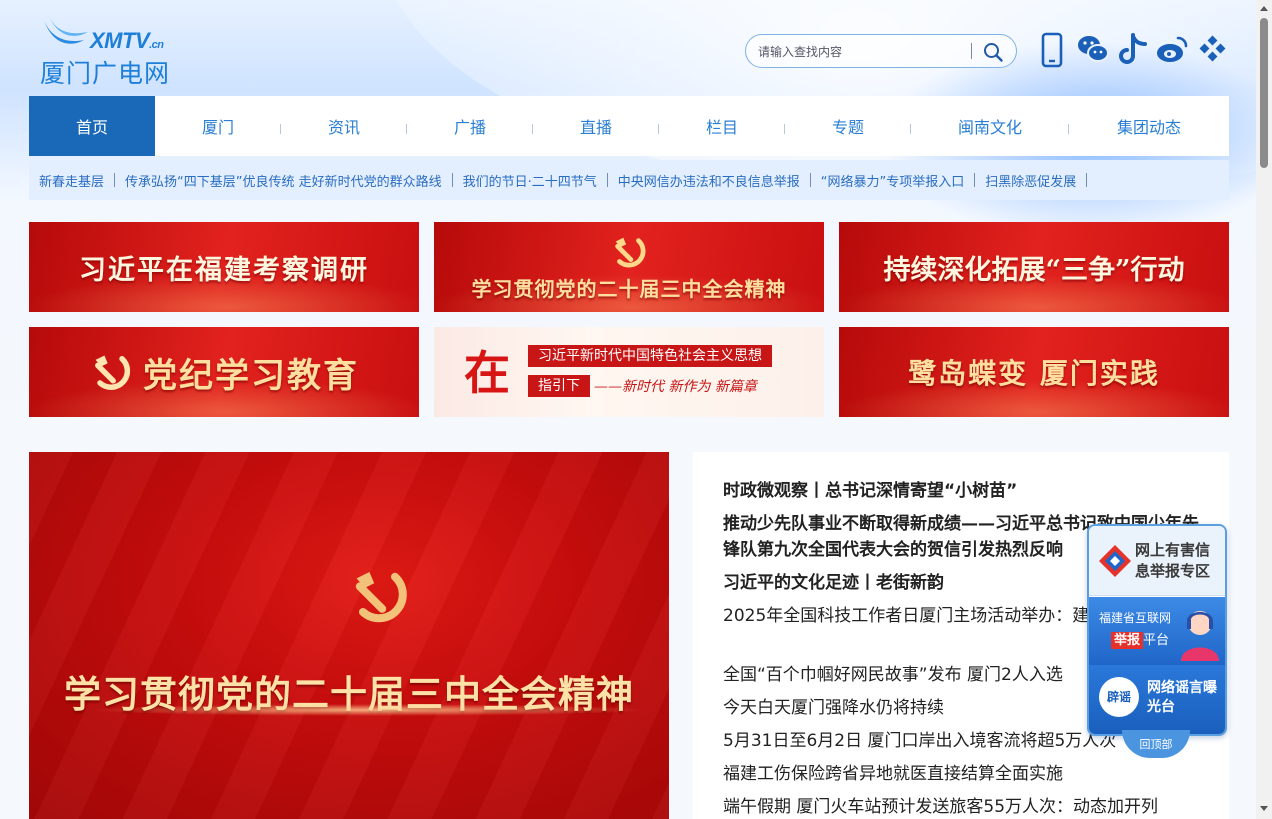 The image size is (1272, 819). What do you see at coordinates (283, 180) in the screenshot?
I see `topic-link: 传承弘扬“四下基层”优良传统 走好新时代党的群众路线` at bounding box center [283, 180].